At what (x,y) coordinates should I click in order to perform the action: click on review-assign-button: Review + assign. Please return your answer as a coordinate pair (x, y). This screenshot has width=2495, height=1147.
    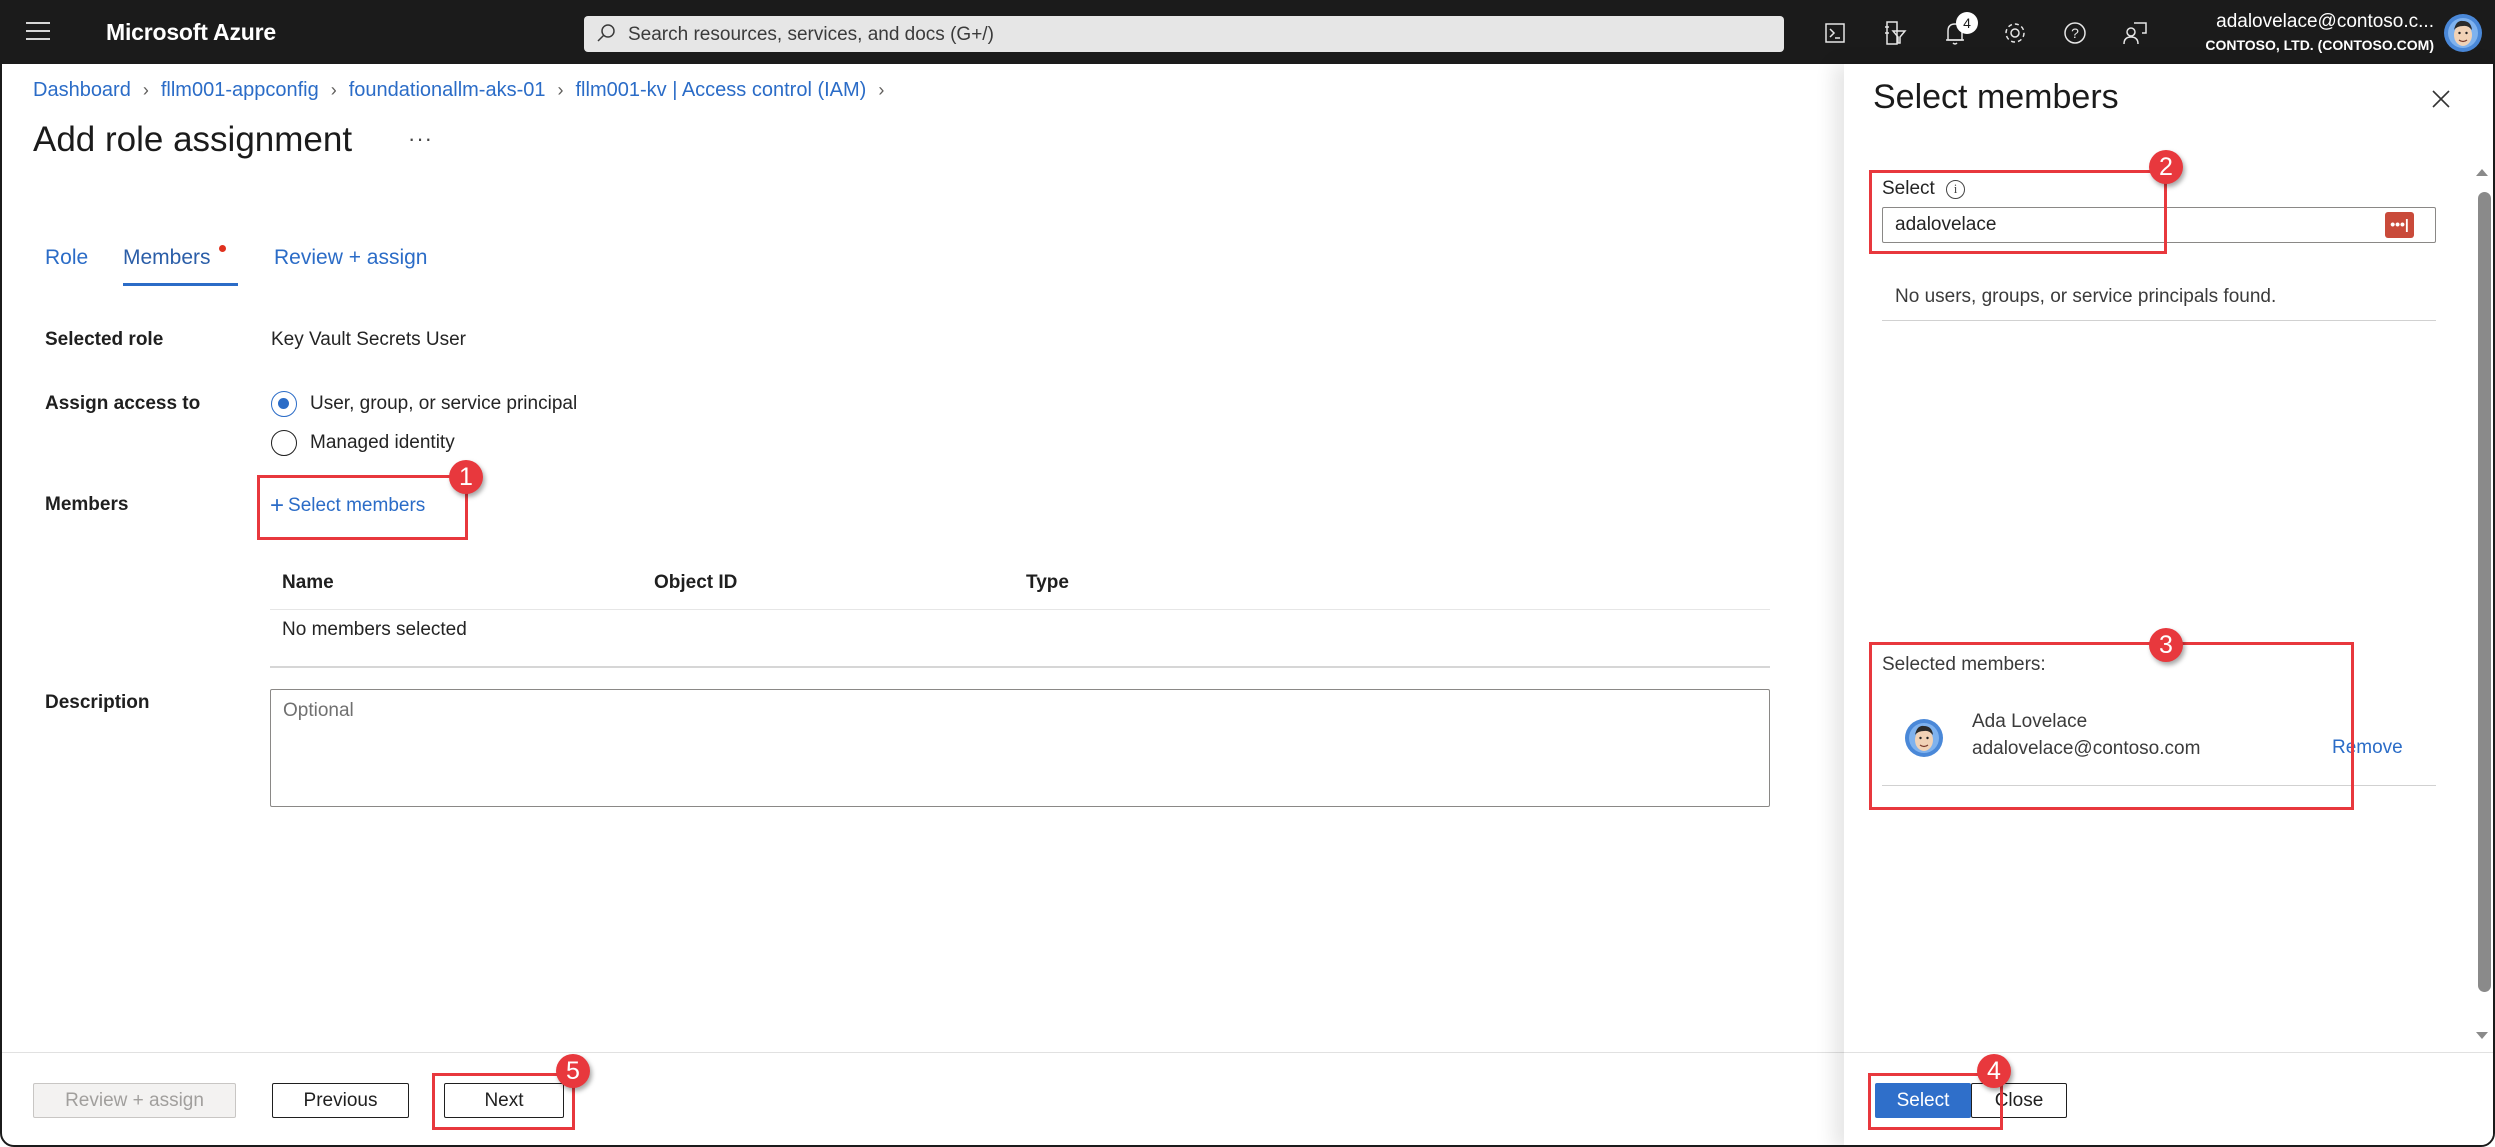
    Looking at the image, I should click on (134, 1100).